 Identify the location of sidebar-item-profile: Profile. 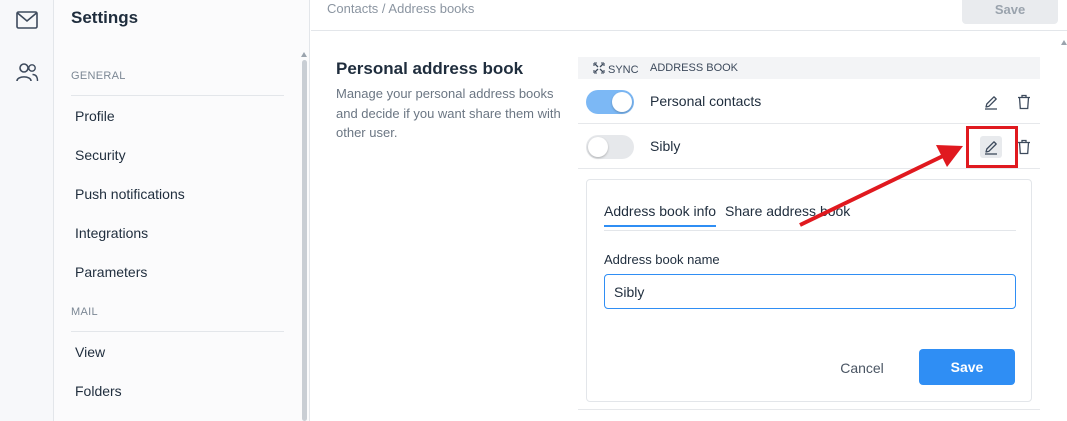
(95, 116).